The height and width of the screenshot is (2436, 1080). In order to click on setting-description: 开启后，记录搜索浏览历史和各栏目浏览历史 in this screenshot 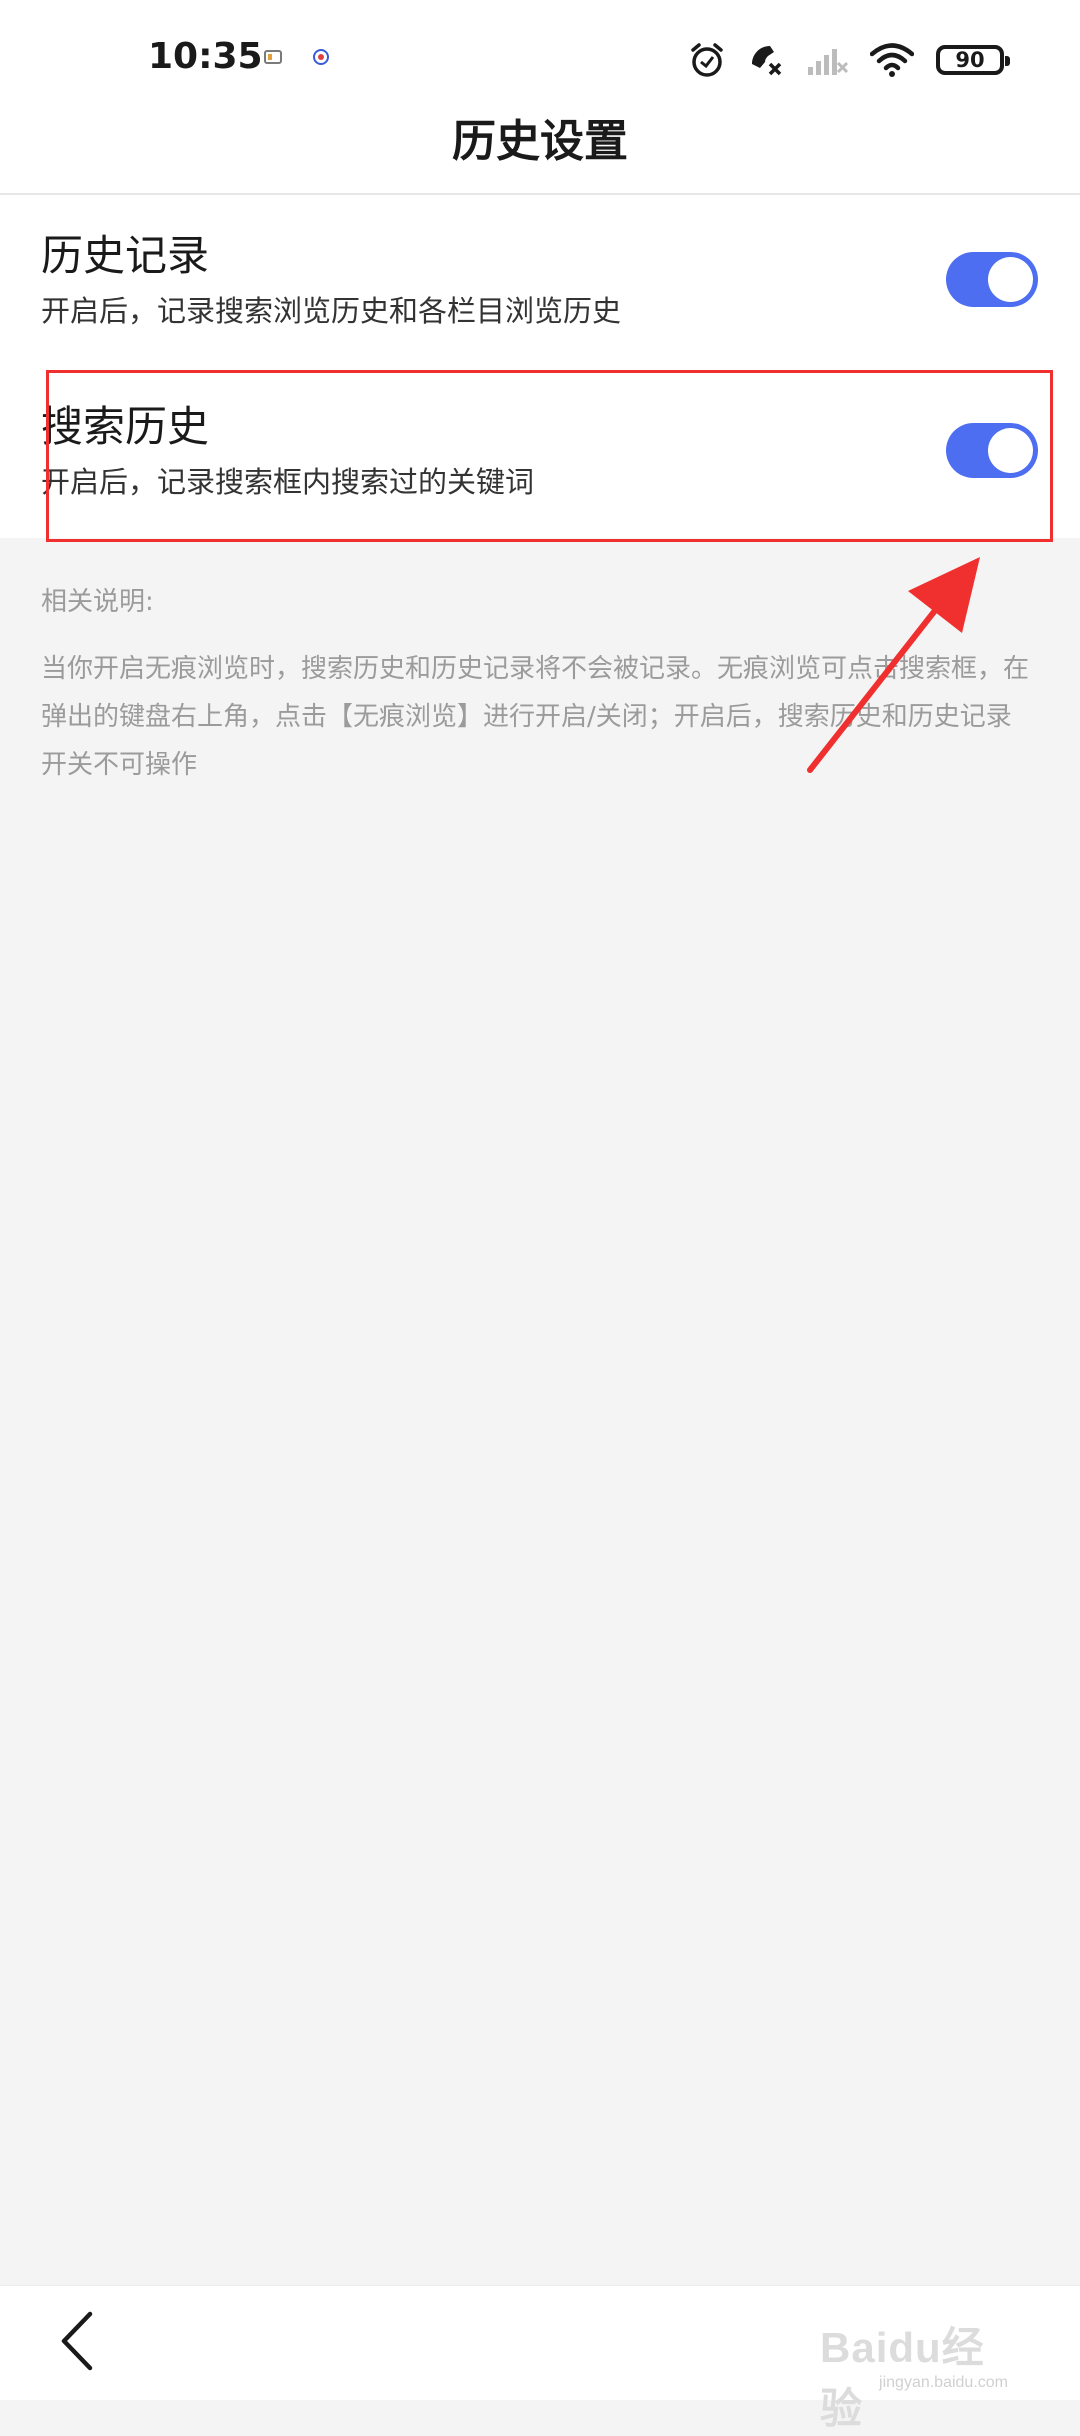, I will do `click(331, 311)`.